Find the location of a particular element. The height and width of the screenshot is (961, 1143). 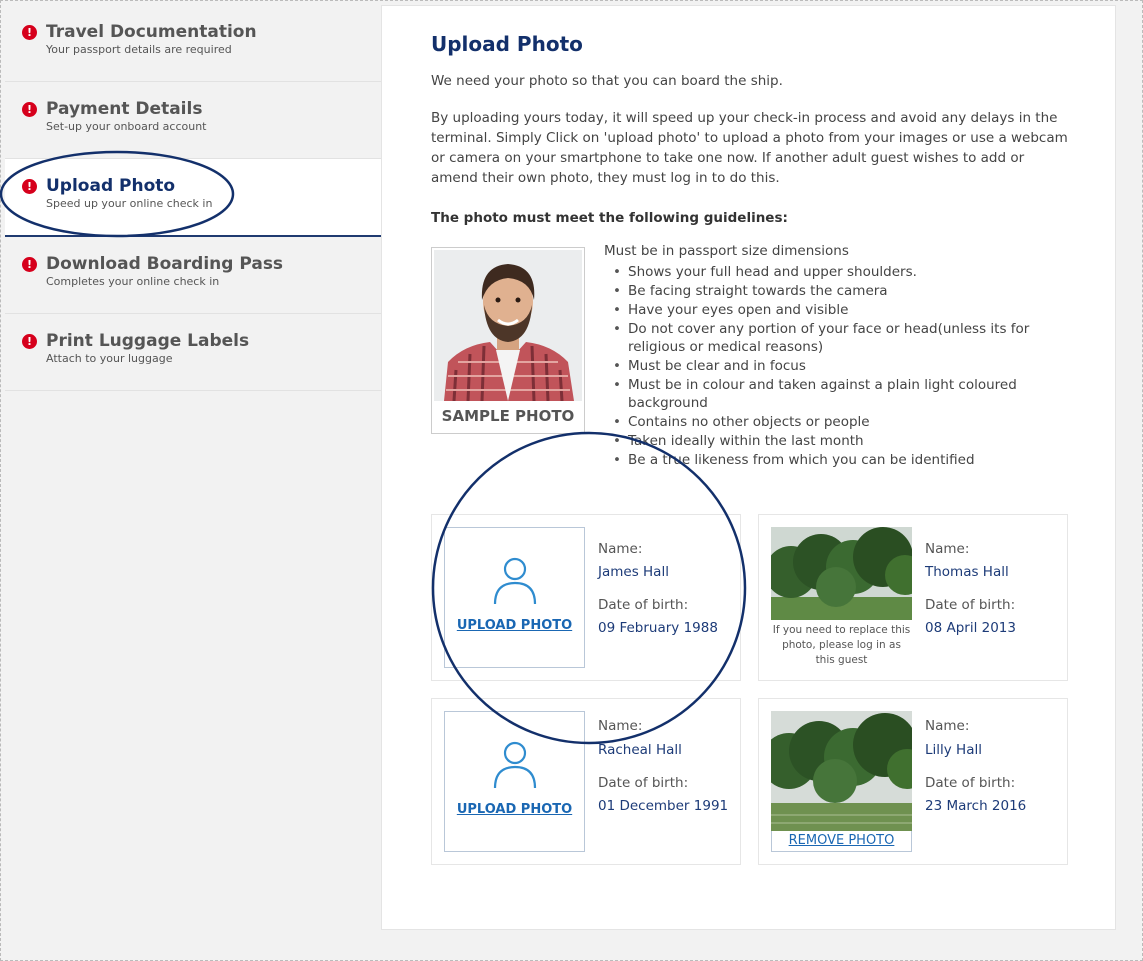

guest-photo: REMOVE PHOTO is located at coordinates (841, 781).